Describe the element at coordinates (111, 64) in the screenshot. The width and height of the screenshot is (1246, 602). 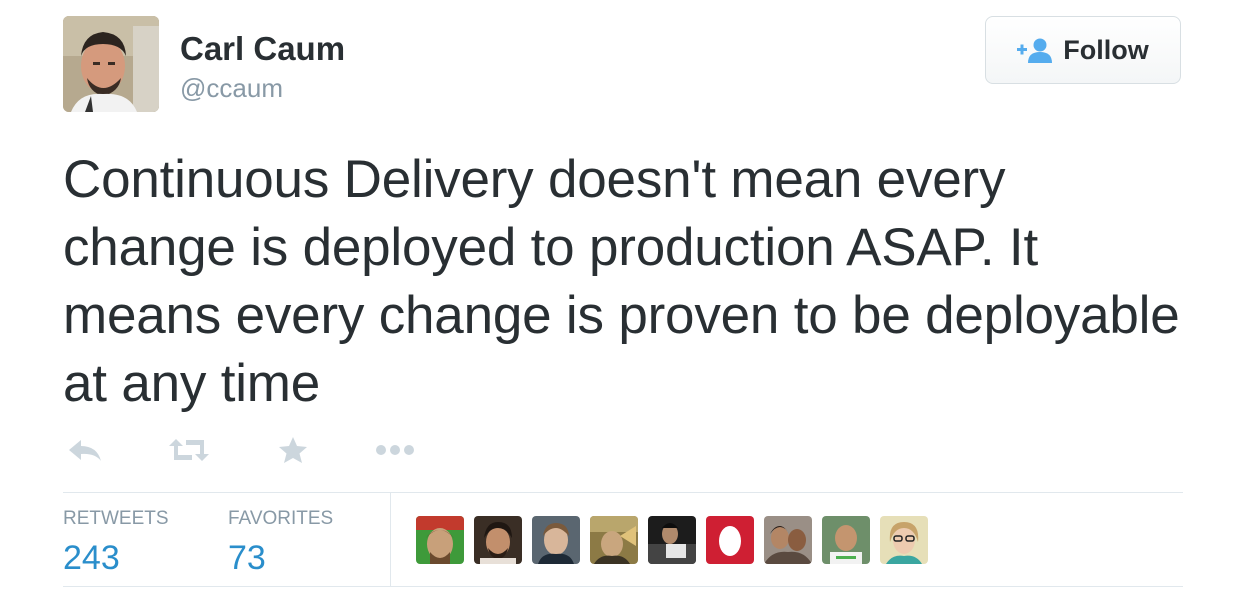
I see `profile-avatar` at that location.